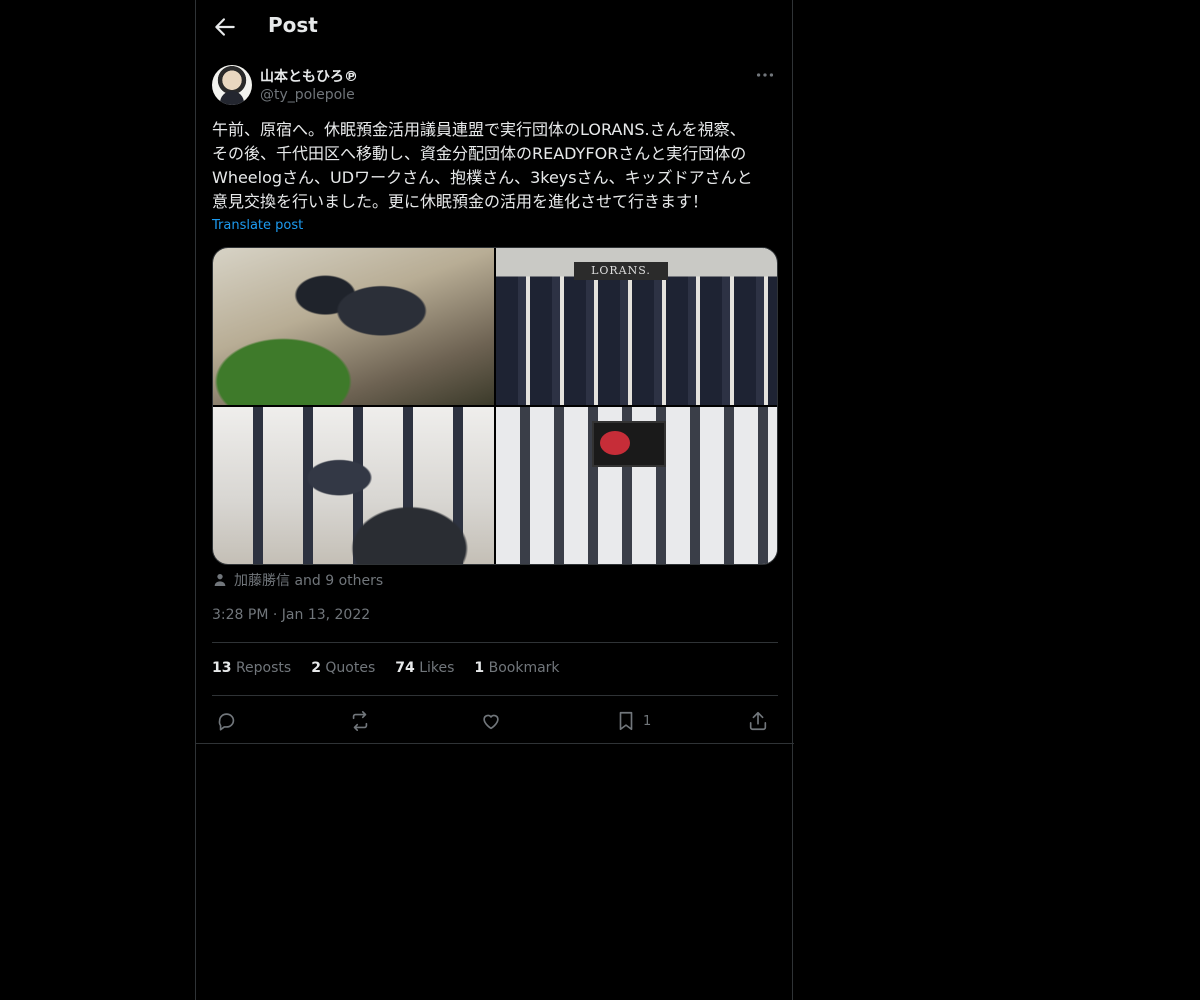 Image resolution: width=1200 pixels, height=1000 pixels. I want to click on photo-discussion, so click(353, 485).